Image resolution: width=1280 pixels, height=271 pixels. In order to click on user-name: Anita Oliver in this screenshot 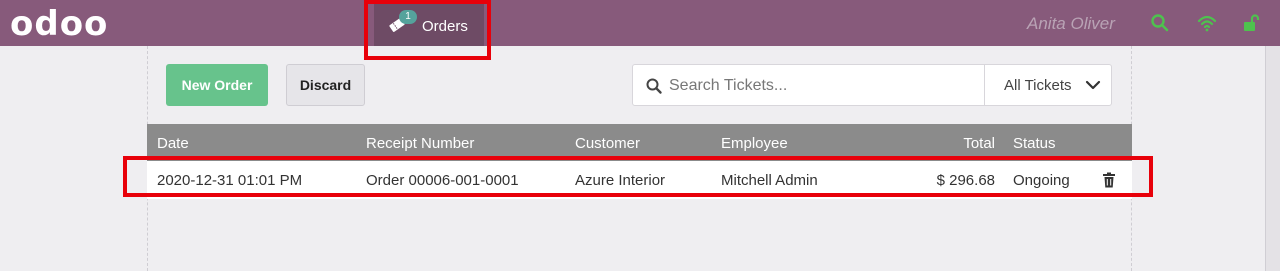, I will do `click(1071, 24)`.